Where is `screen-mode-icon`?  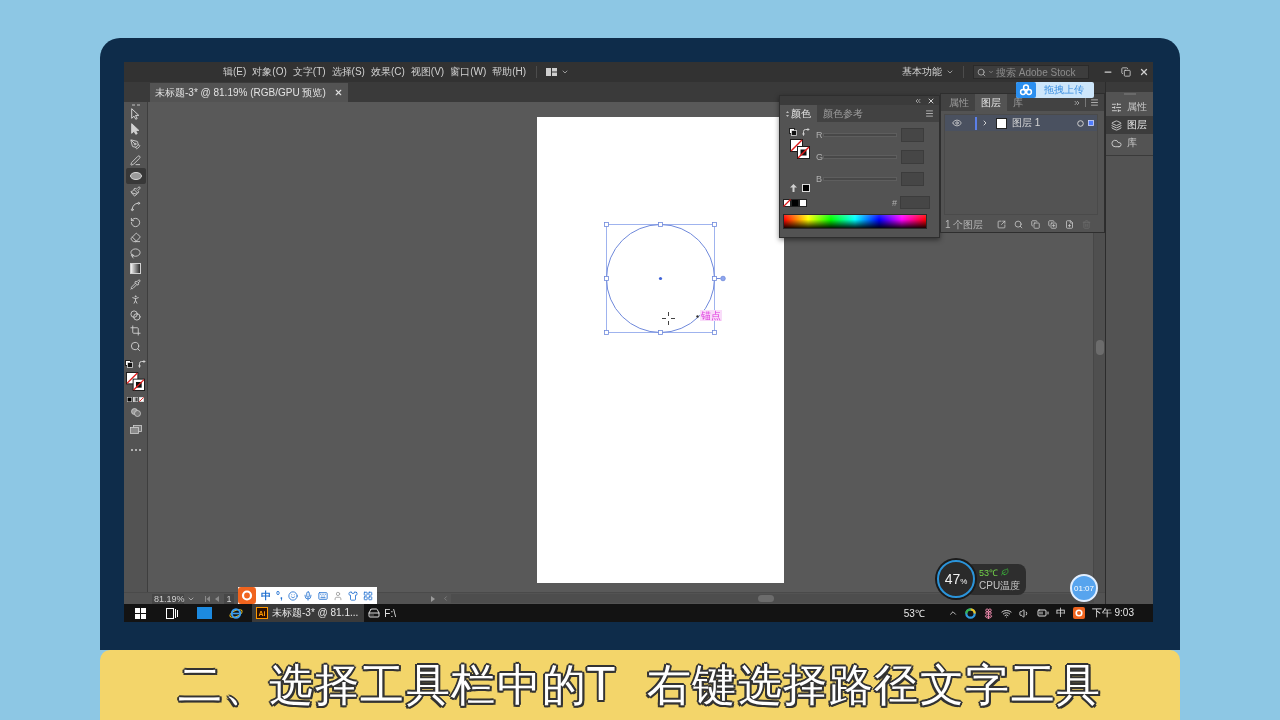
screen-mode-icon is located at coordinates (135, 429).